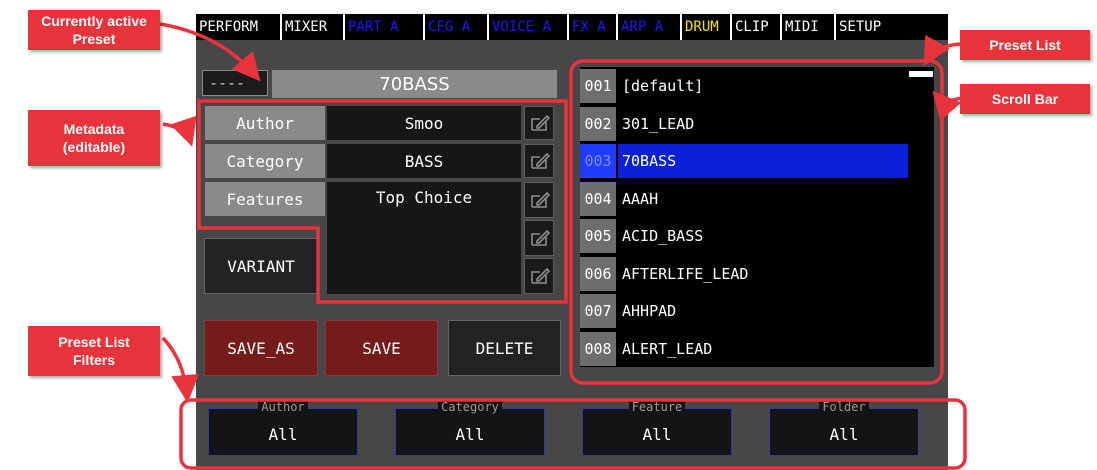 The width and height of the screenshot is (1097, 470). Describe the element at coordinates (707, 27) in the screenshot. I see `tab-drum: DRUM` at that location.